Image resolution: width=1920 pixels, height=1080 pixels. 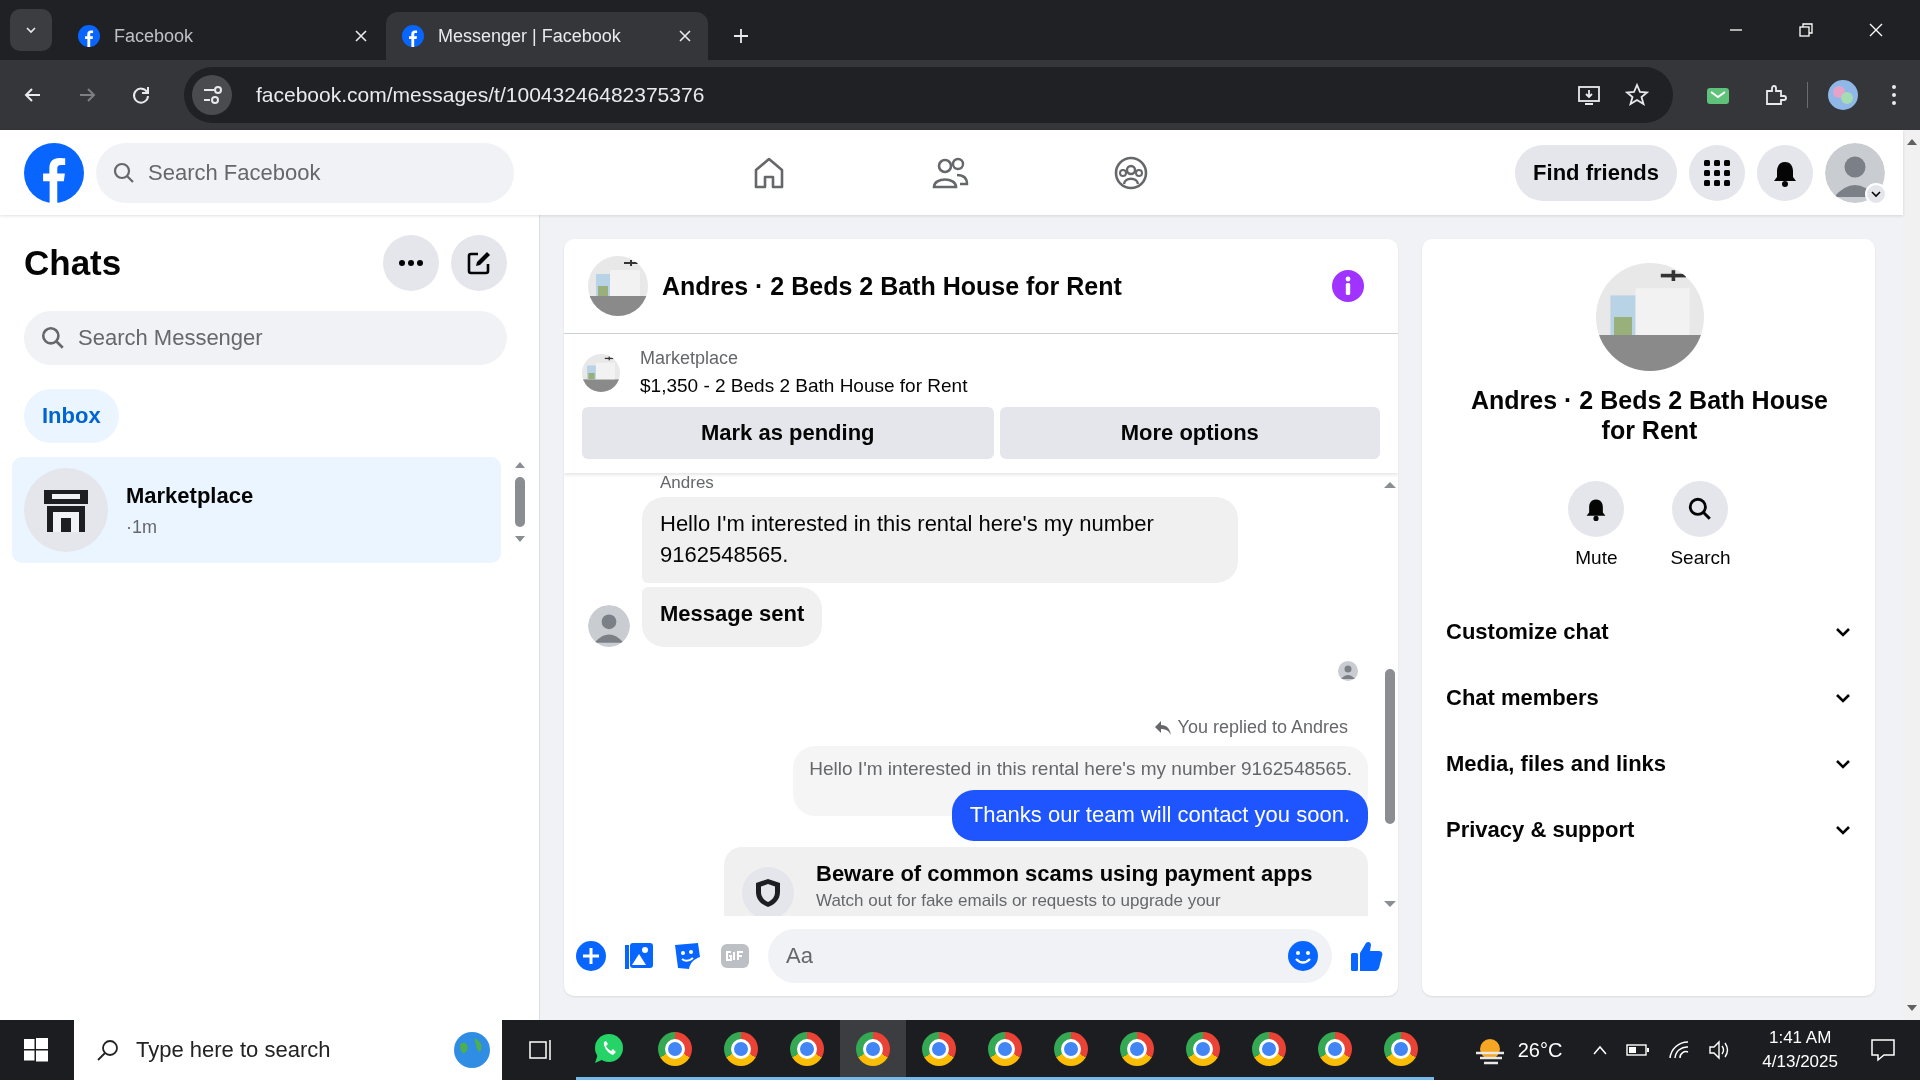 I want to click on new-tab-icon, so click(x=741, y=36).